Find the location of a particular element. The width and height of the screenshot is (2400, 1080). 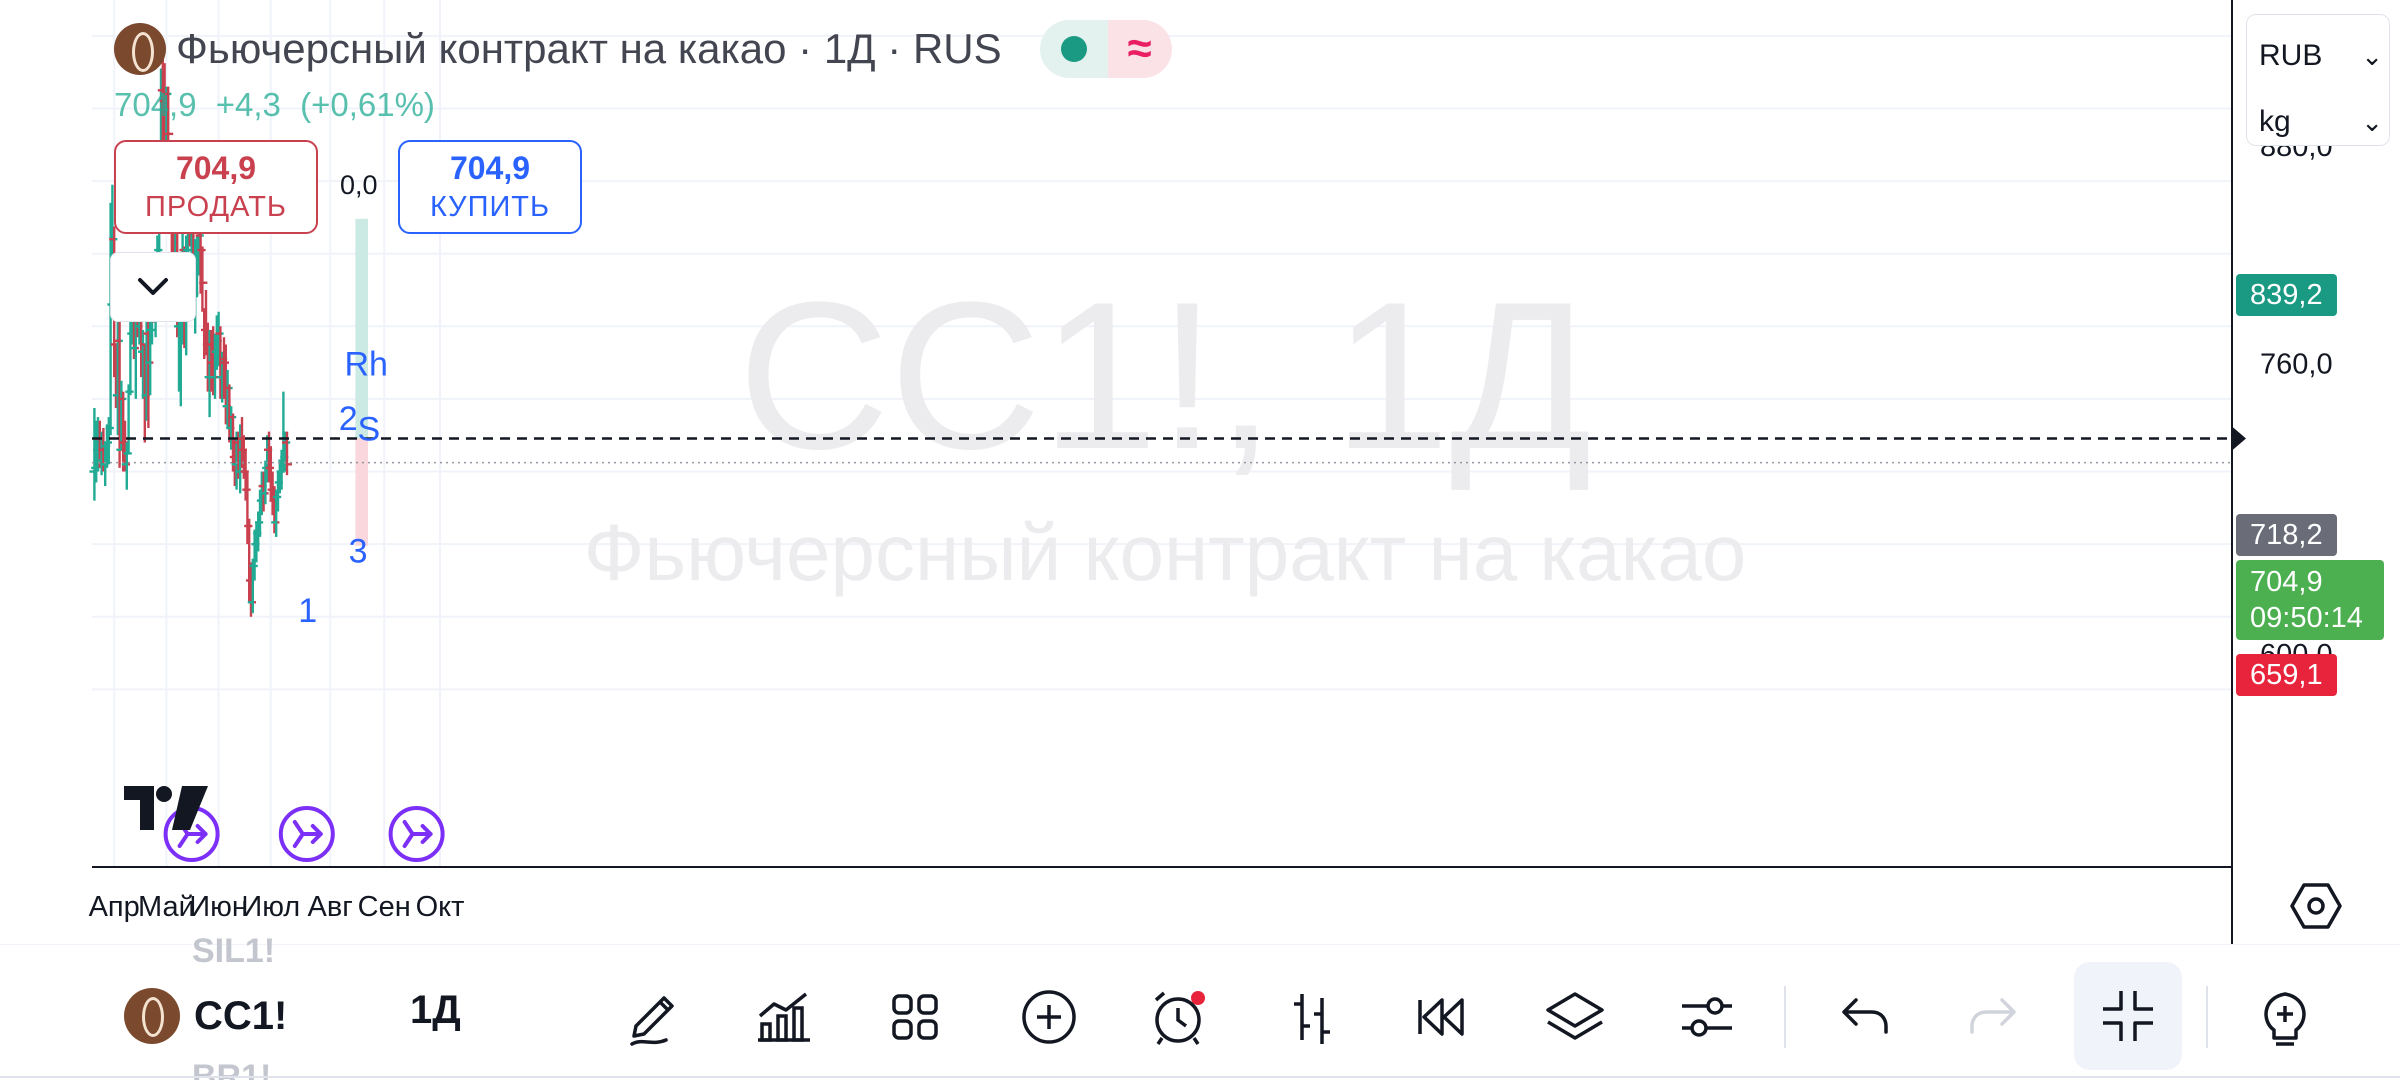

chart-settings-icon is located at coordinates (2316, 906).